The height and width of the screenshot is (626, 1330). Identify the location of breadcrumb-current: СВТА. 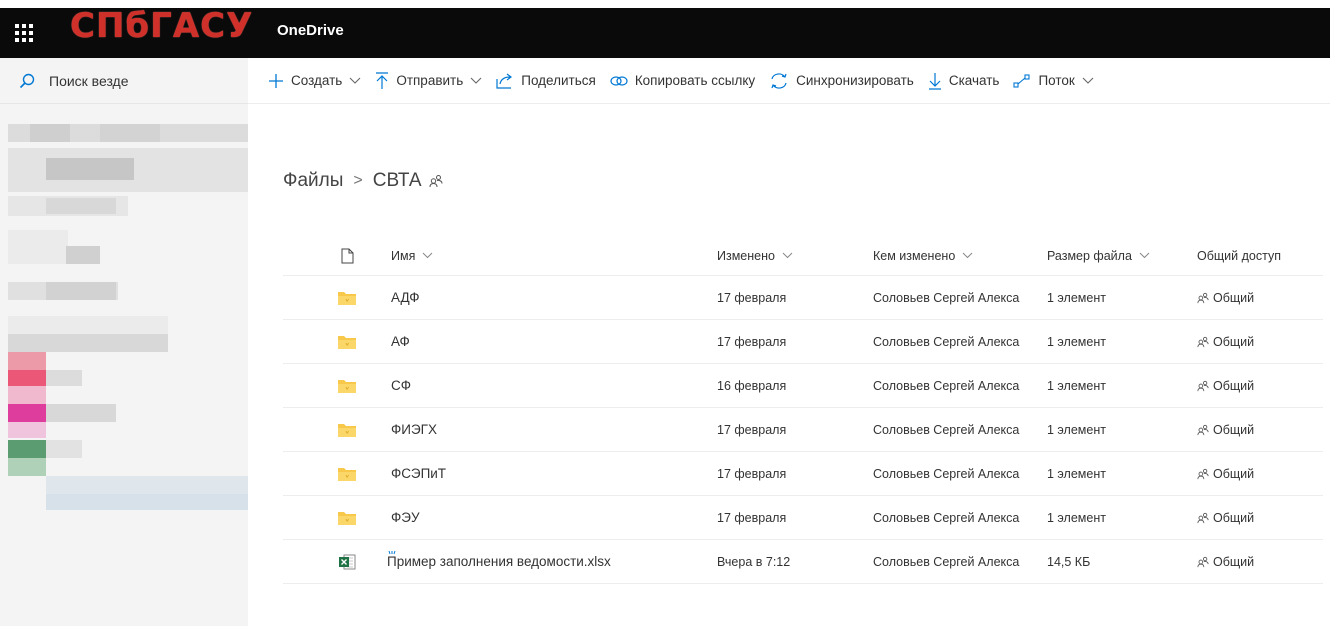
(397, 181).